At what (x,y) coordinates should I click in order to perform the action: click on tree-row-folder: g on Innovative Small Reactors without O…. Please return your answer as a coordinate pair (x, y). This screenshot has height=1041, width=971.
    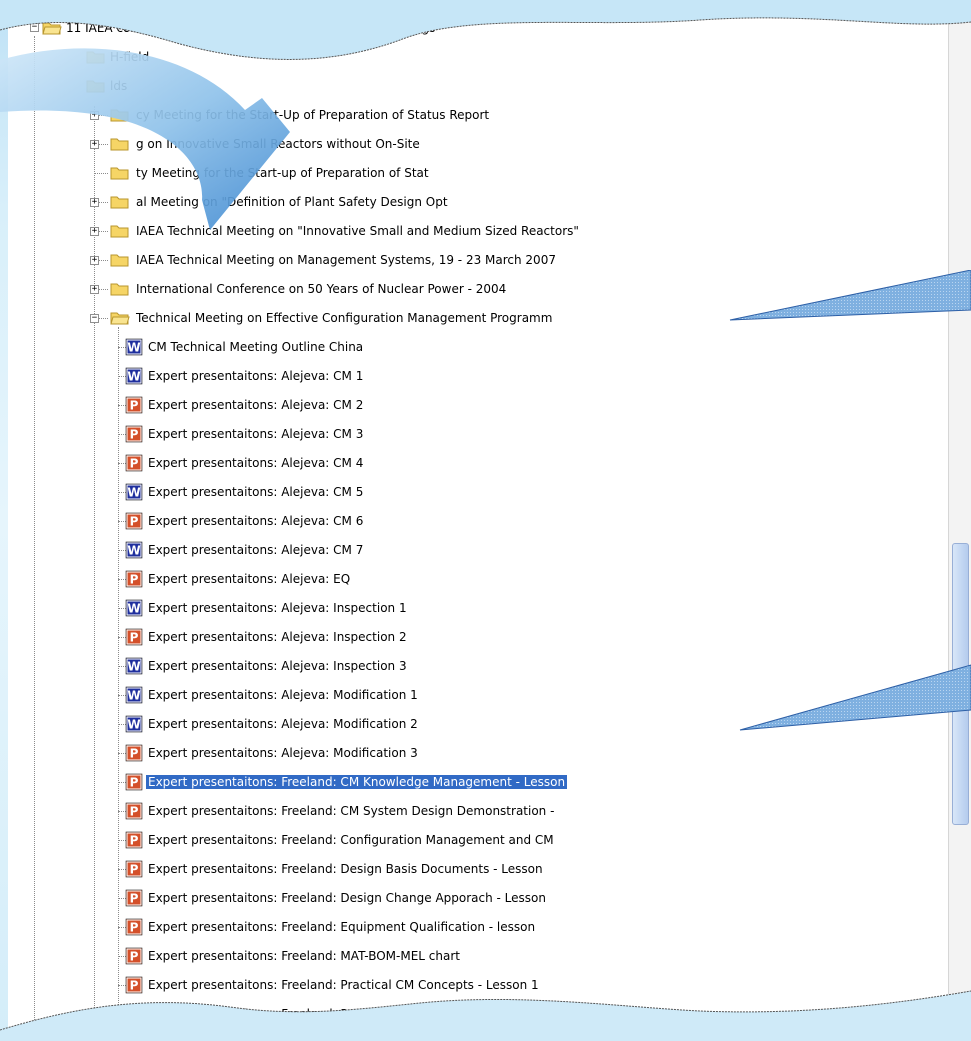
    Looking at the image, I should click on (278, 144).